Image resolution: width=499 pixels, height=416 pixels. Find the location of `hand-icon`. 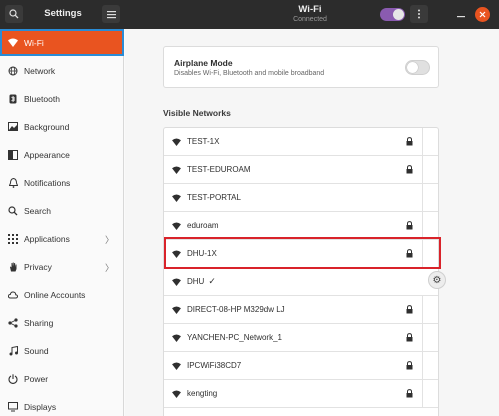

hand-icon is located at coordinates (13, 267).